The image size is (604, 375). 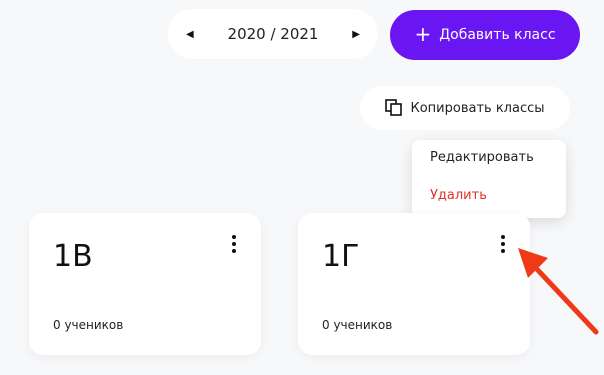 What do you see at coordinates (394, 107) in the screenshot?
I see `copy-icon` at bounding box center [394, 107].